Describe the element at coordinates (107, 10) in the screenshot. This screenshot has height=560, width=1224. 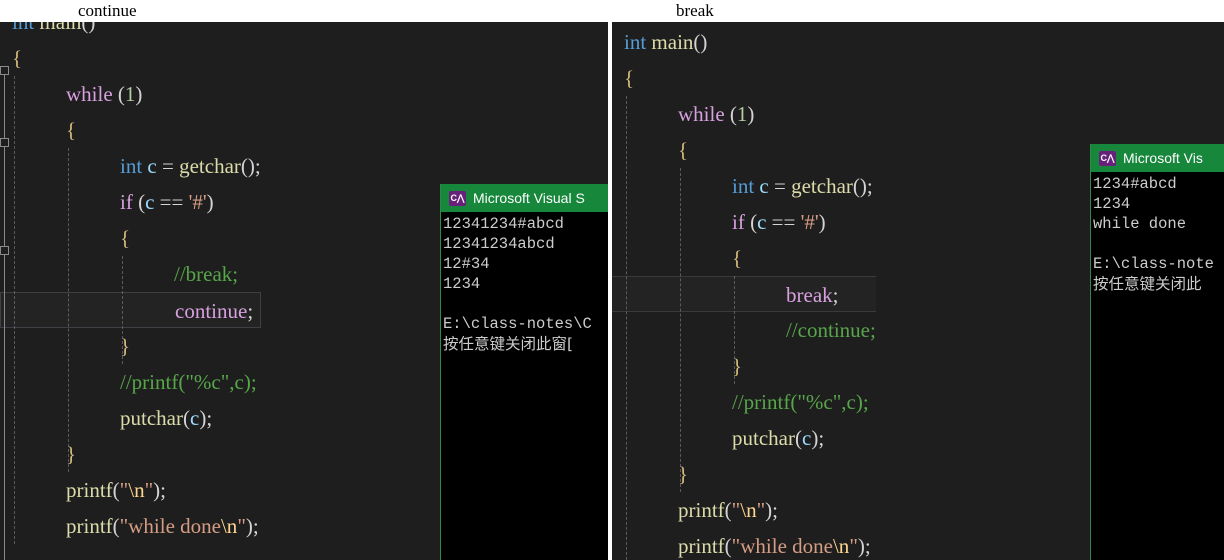
I see `left-caption-continue: continue` at that location.